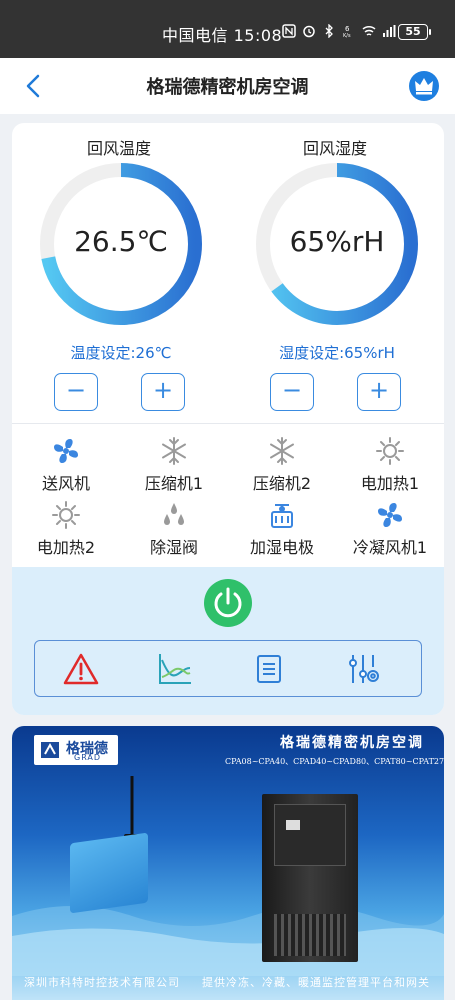 The height and width of the screenshot is (1000, 455). Describe the element at coordinates (339, 31) in the screenshot. I see `status-icons: 6 K/s` at that location.